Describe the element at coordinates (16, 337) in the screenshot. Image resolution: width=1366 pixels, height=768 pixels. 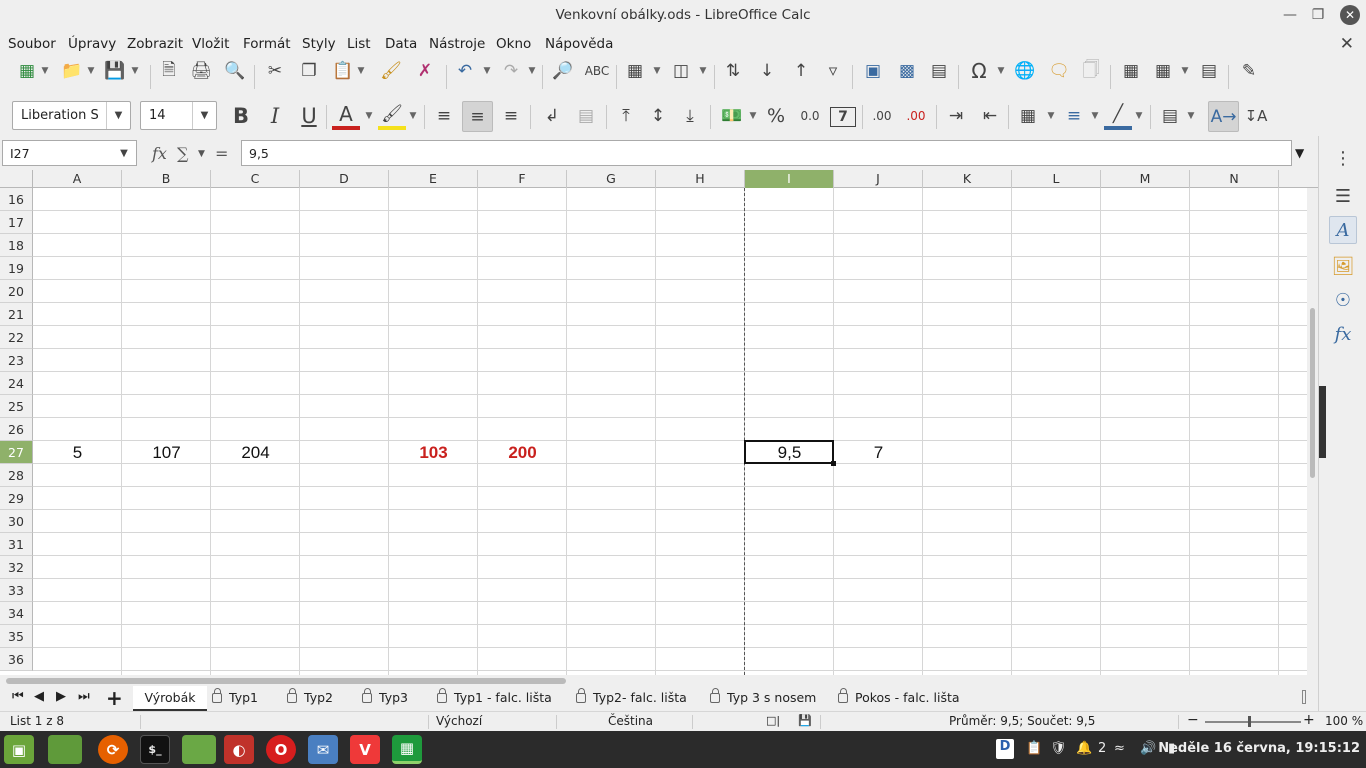
I see `row-header-22: 22` at that location.